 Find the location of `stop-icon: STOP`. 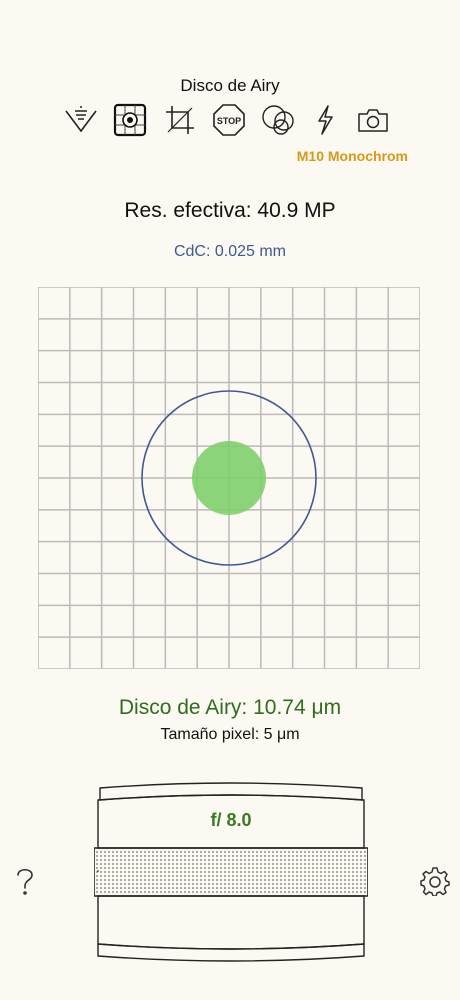

stop-icon: STOP is located at coordinates (229, 120).